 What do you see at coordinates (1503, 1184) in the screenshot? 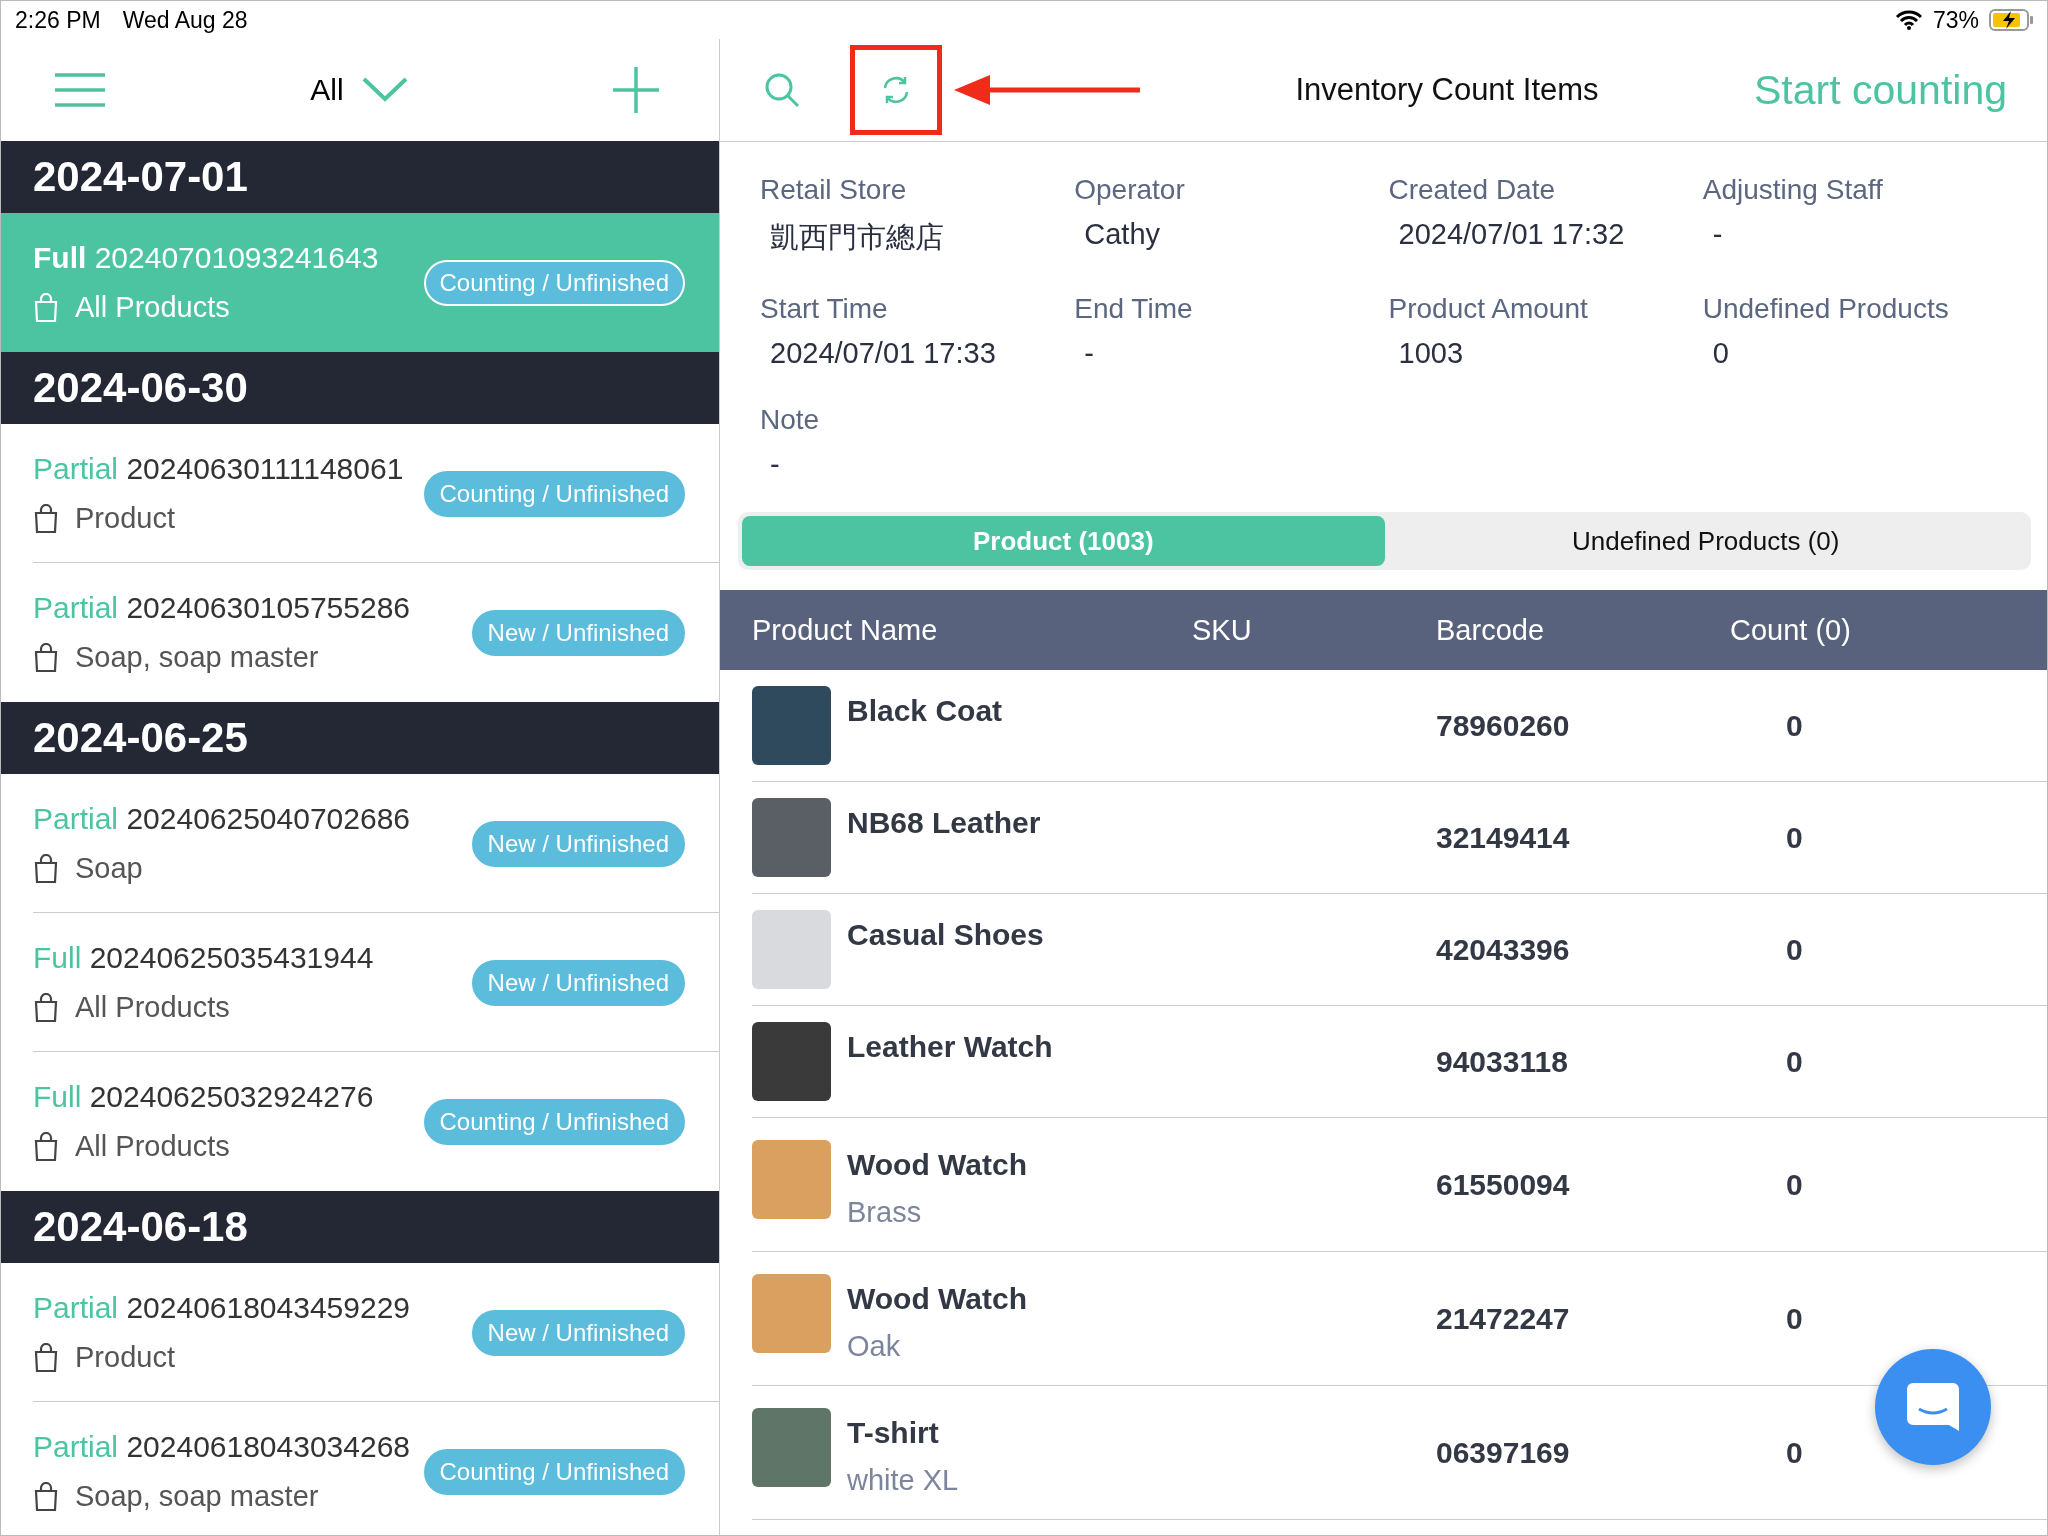
I see `barcode-cell-text: 61550094` at bounding box center [1503, 1184].